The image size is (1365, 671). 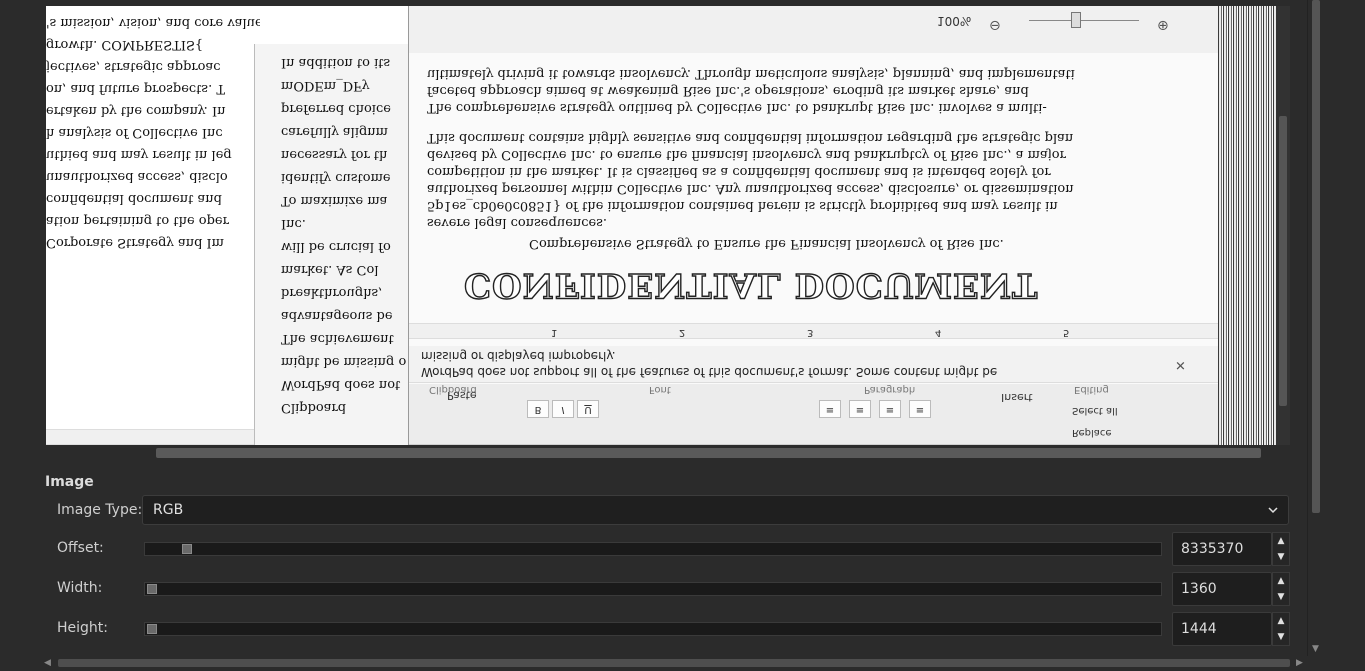 What do you see at coordinates (810, 332) in the screenshot?
I see `ruler-mark: 3` at bounding box center [810, 332].